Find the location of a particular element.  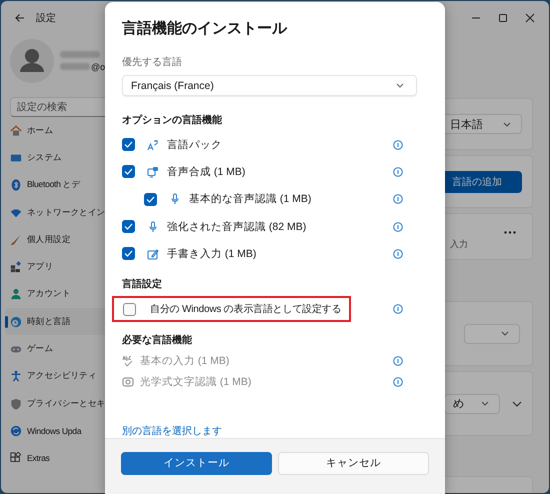

nav-item: アプリ is located at coordinates (59, 267).